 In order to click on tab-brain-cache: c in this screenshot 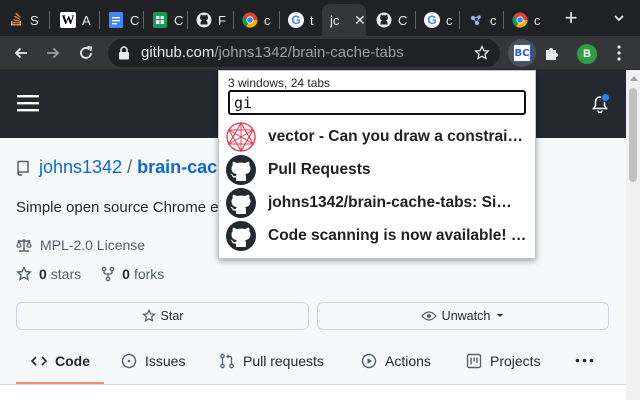, I will do `click(481, 20)`.